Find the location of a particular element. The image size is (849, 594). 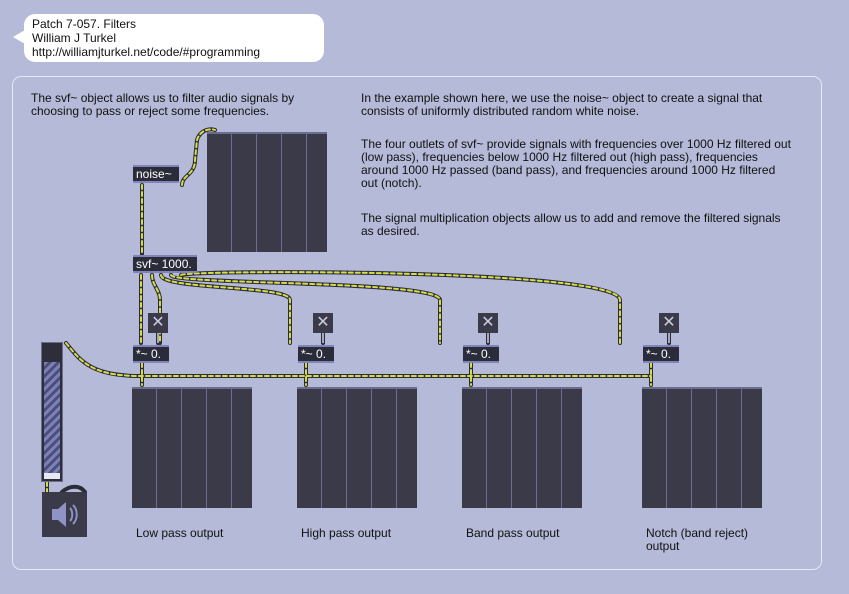

speaker-icon is located at coordinates (65, 514).